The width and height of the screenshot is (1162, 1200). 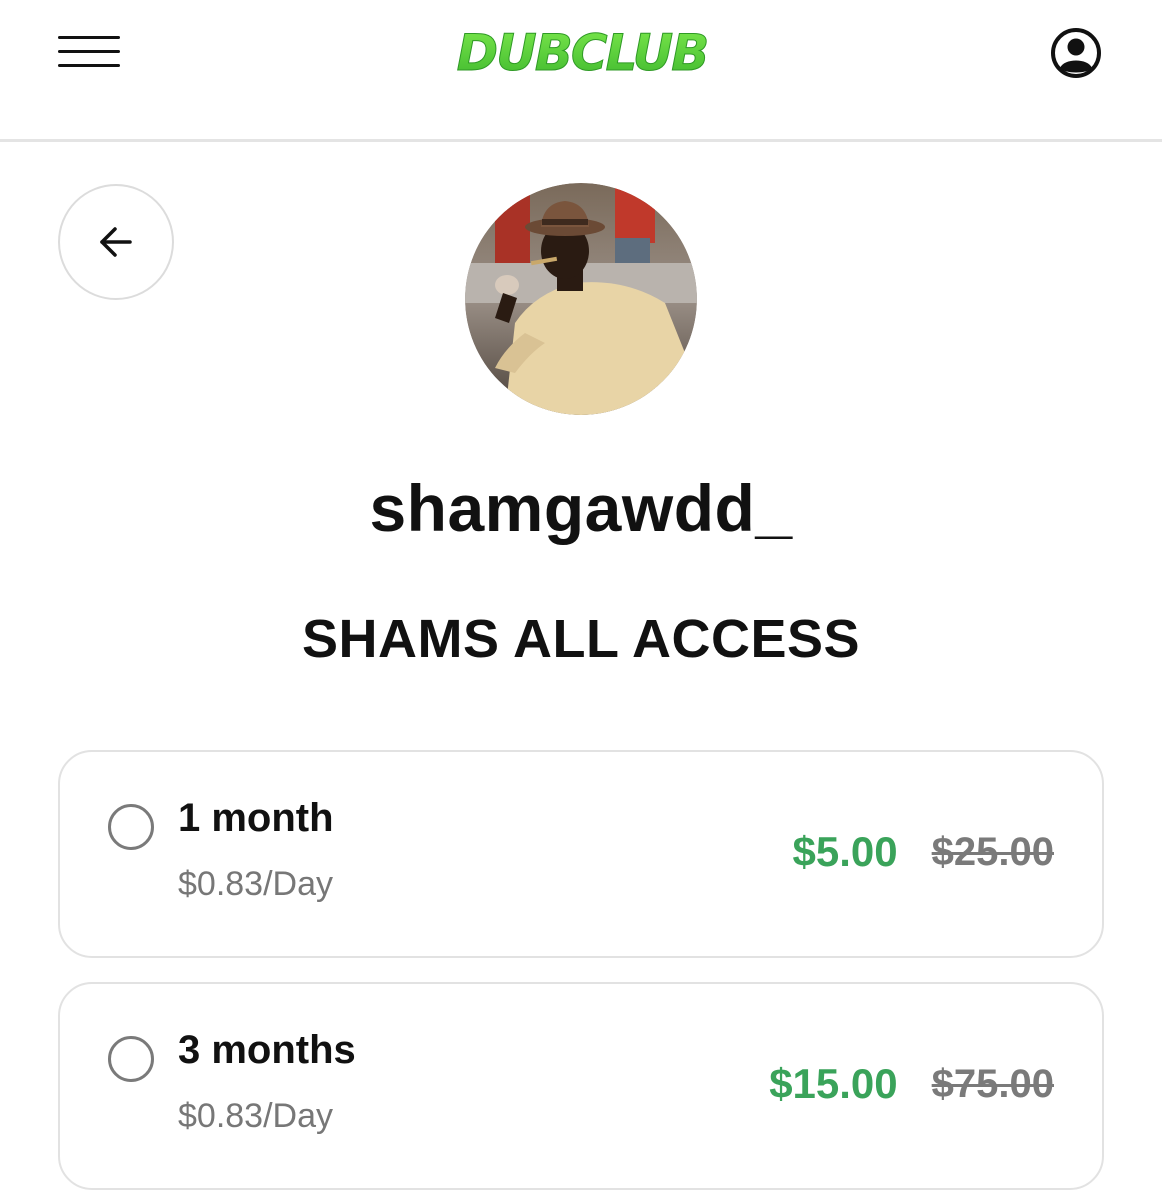 I want to click on hamburger-menu-icon, so click(x=90, y=52).